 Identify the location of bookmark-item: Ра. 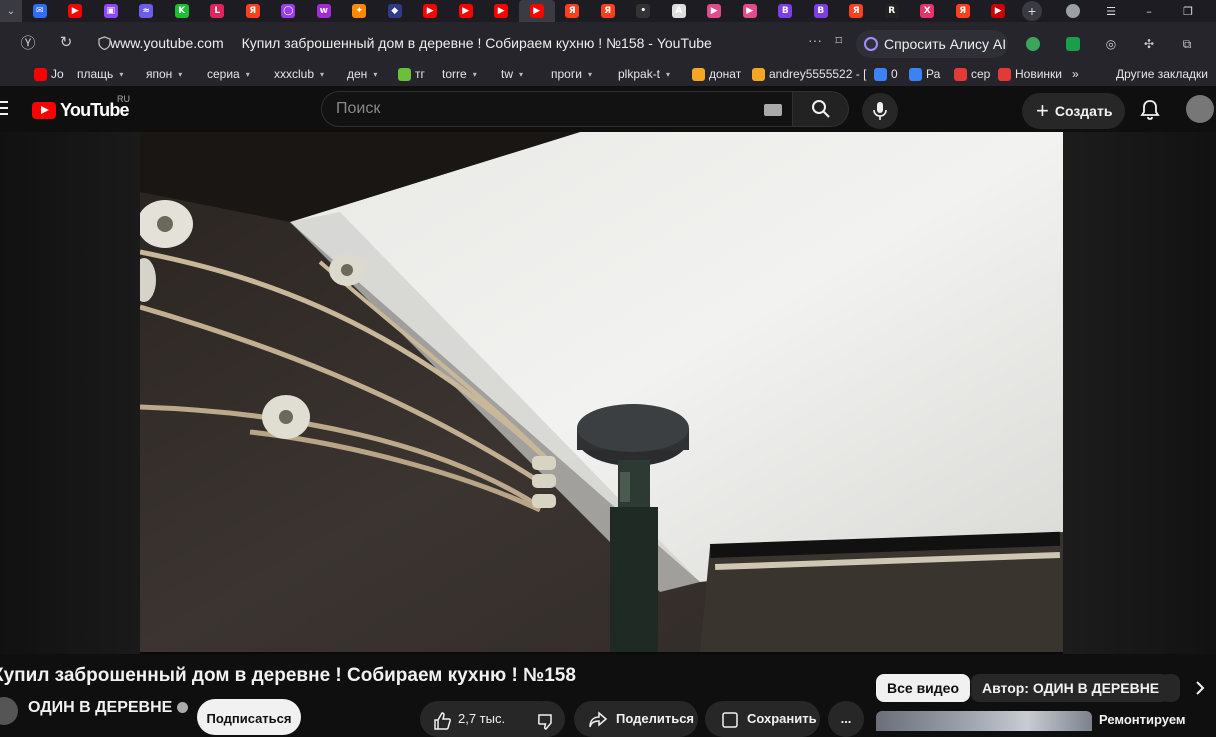
(924, 74).